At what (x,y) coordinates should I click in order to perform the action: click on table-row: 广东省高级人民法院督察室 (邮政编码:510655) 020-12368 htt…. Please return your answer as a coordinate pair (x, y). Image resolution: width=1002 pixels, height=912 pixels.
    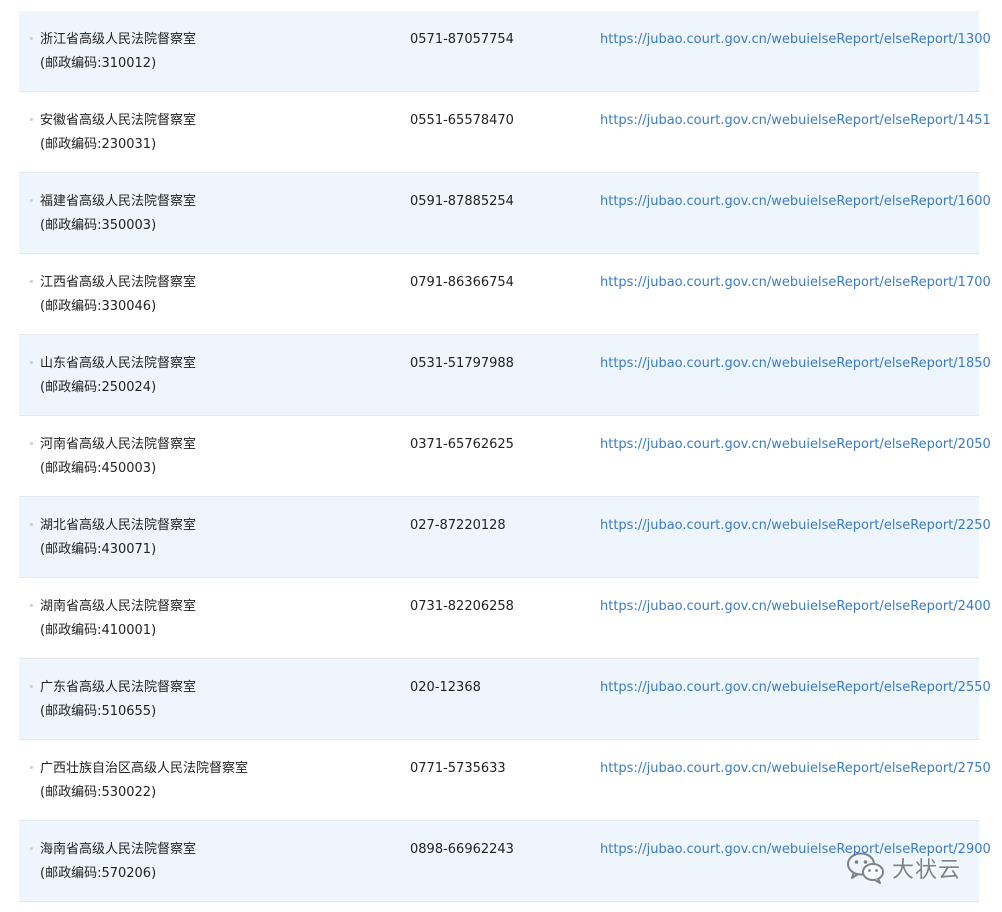
    Looking at the image, I should click on (505, 699).